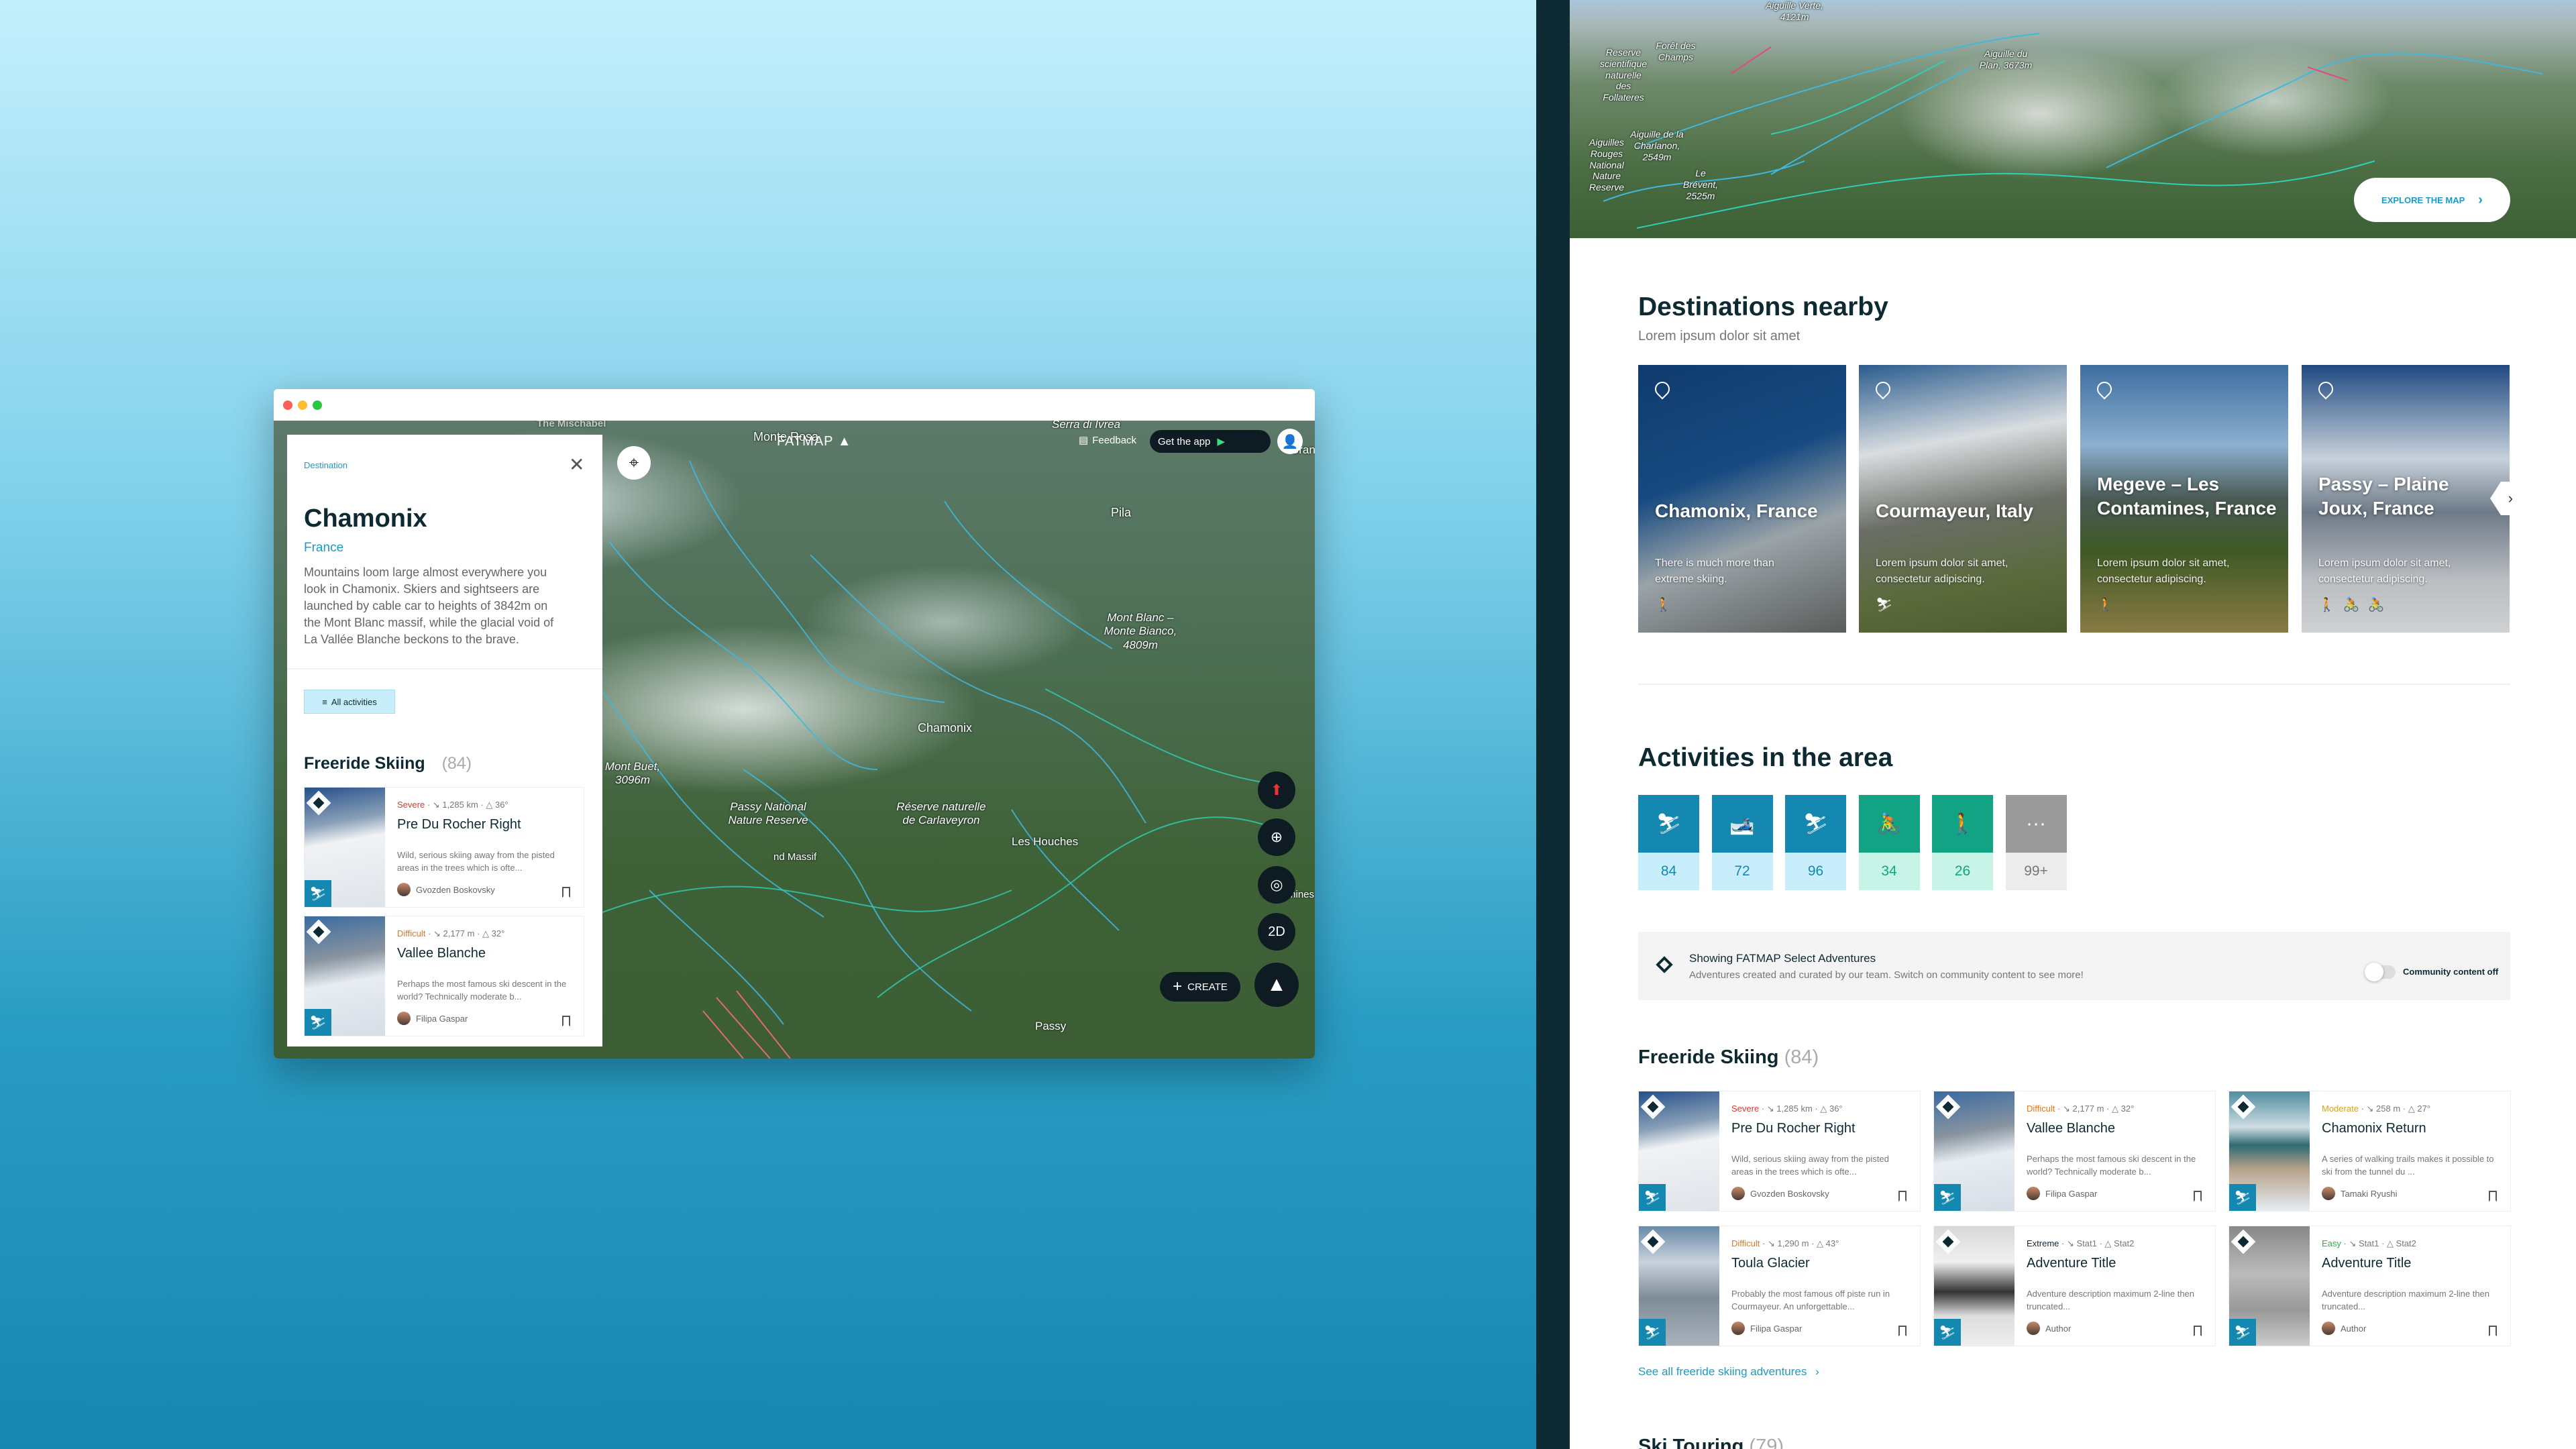  Describe the element at coordinates (2344, 1328) in the screenshot. I see `author: Author` at that location.